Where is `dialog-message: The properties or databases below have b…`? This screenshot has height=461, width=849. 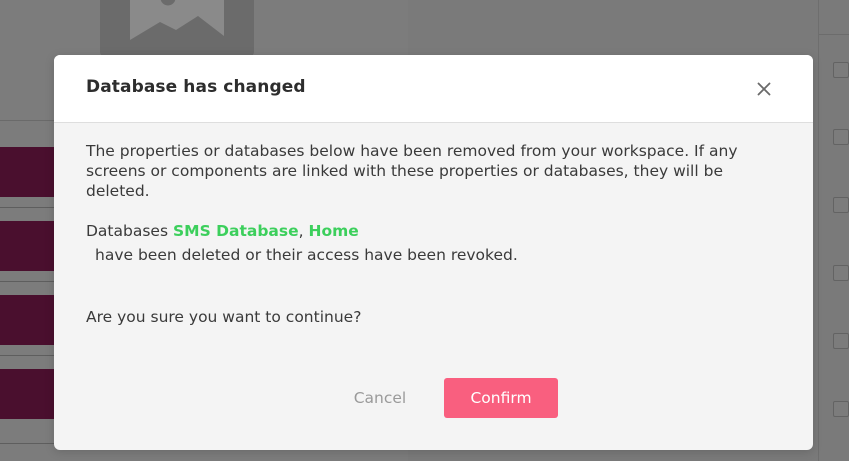
dialog-message: The properties or databases below have b… is located at coordinates (412, 171).